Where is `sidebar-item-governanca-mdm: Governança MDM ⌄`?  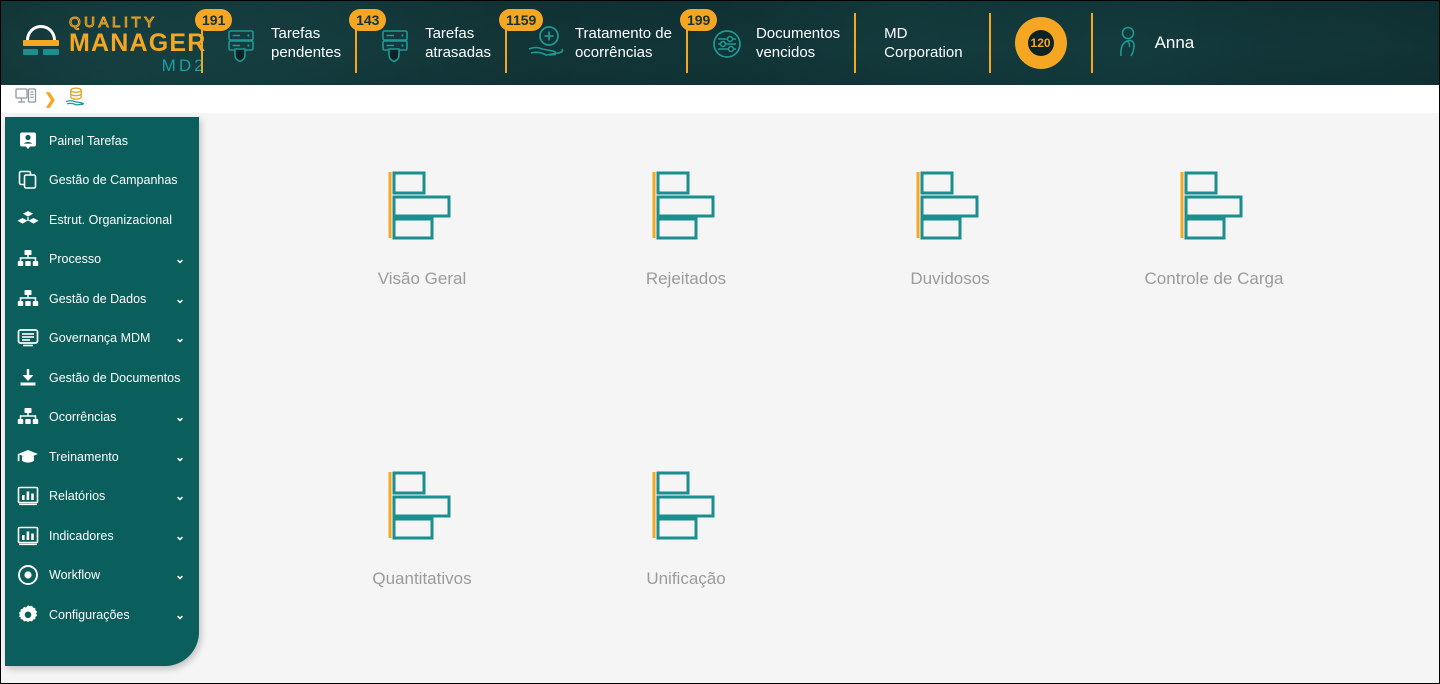
sidebar-item-governanca-mdm: Governança MDM ⌄ is located at coordinates (102, 339).